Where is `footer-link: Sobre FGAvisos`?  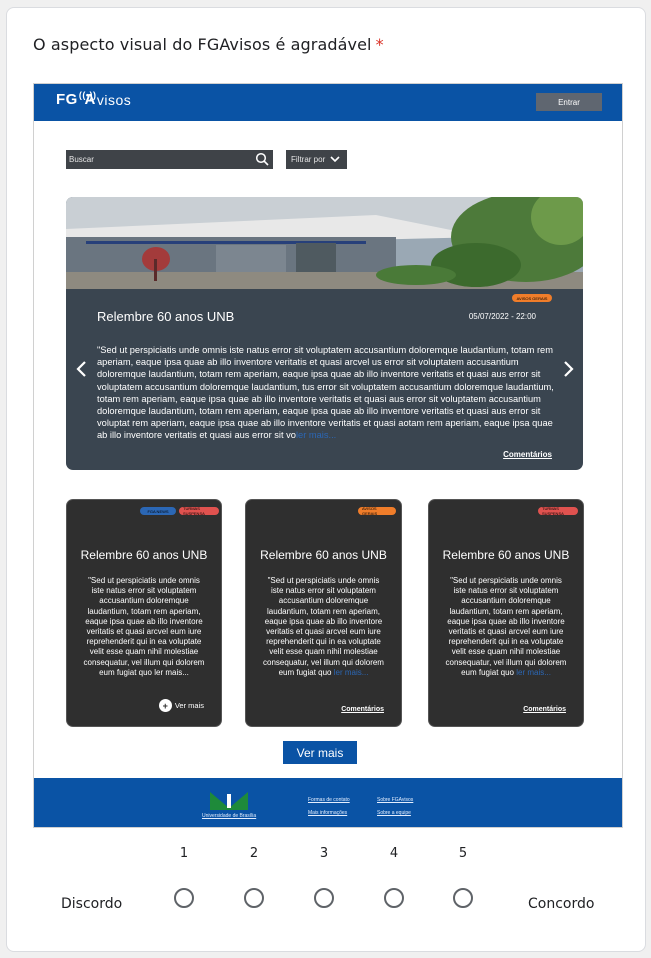
footer-link: Sobre FGAvisos is located at coordinates (395, 800).